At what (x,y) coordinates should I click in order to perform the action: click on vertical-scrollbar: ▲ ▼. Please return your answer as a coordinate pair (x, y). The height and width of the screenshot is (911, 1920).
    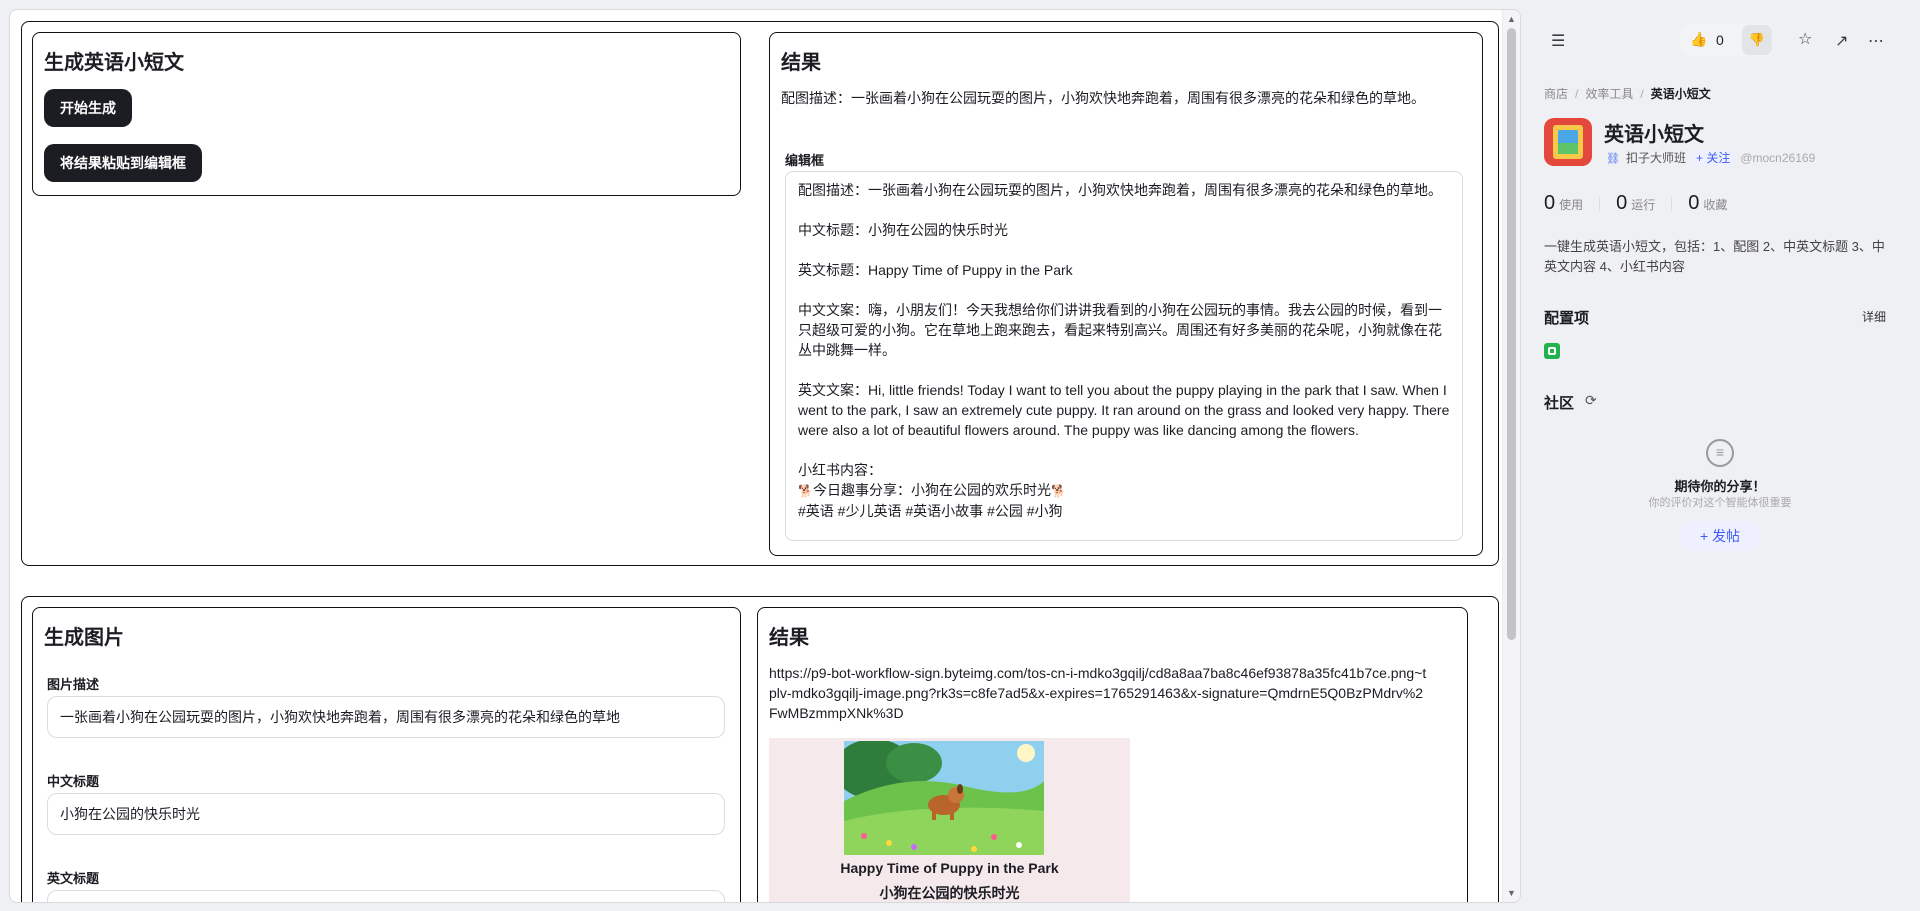
    Looking at the image, I should click on (1511, 456).